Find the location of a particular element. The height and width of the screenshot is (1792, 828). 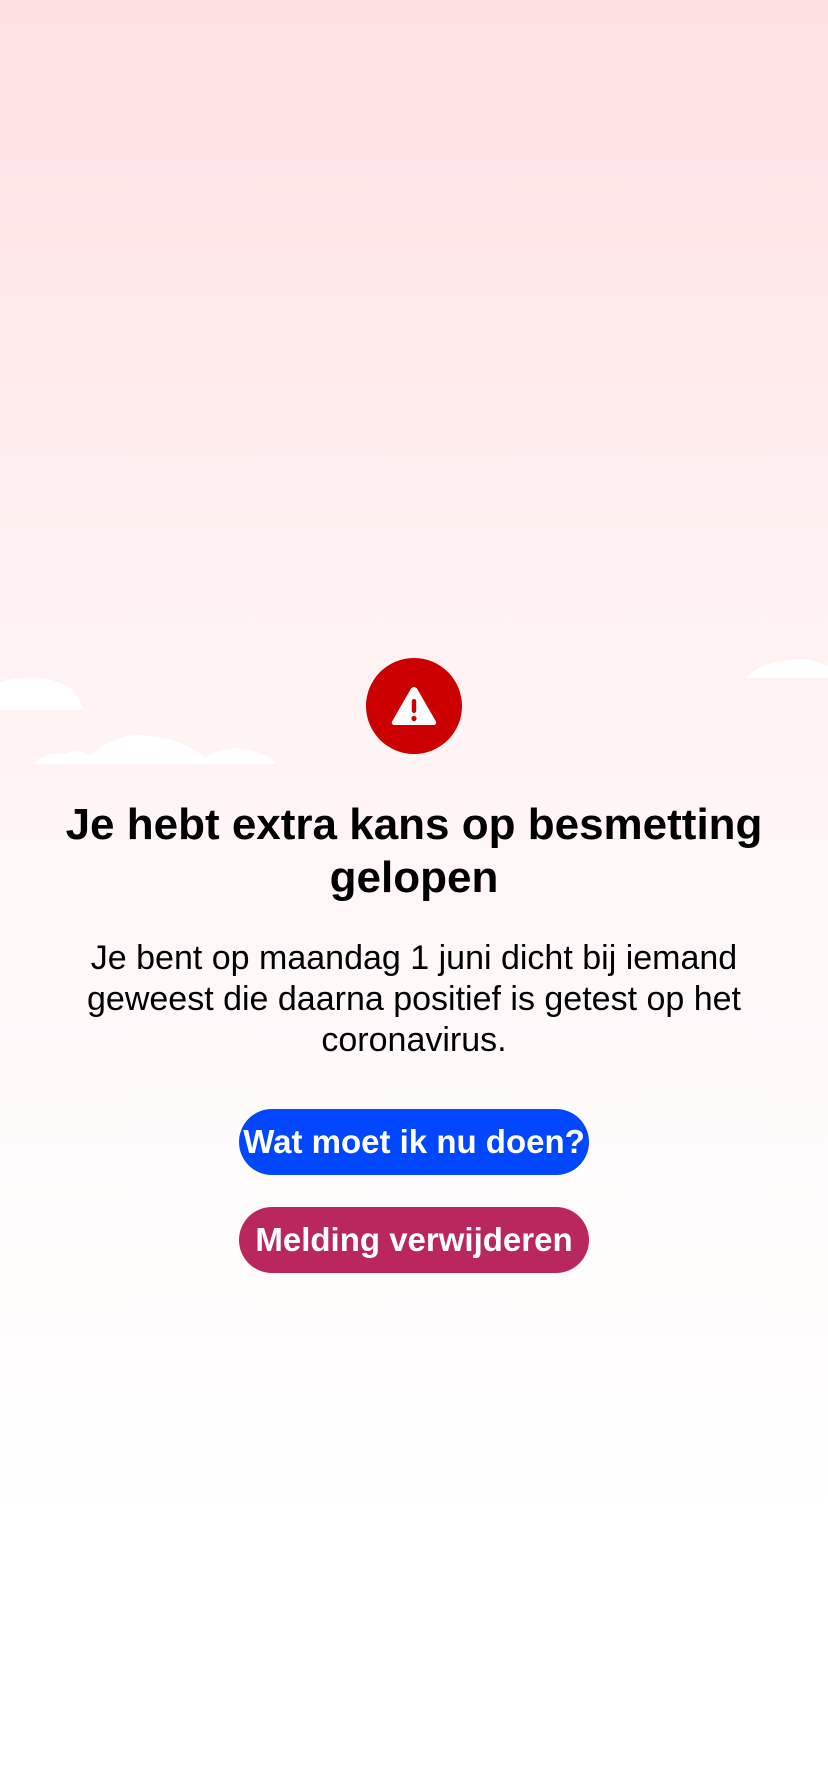

cloud-right is located at coordinates (787, 668).